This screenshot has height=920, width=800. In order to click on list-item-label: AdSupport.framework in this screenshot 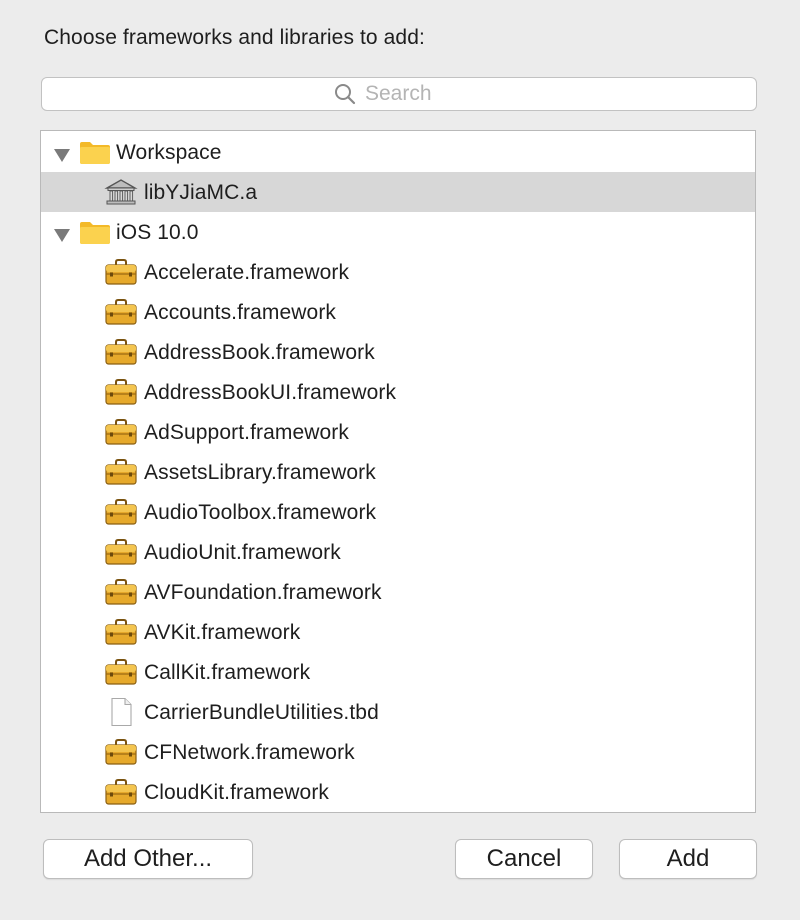, I will do `click(246, 432)`.